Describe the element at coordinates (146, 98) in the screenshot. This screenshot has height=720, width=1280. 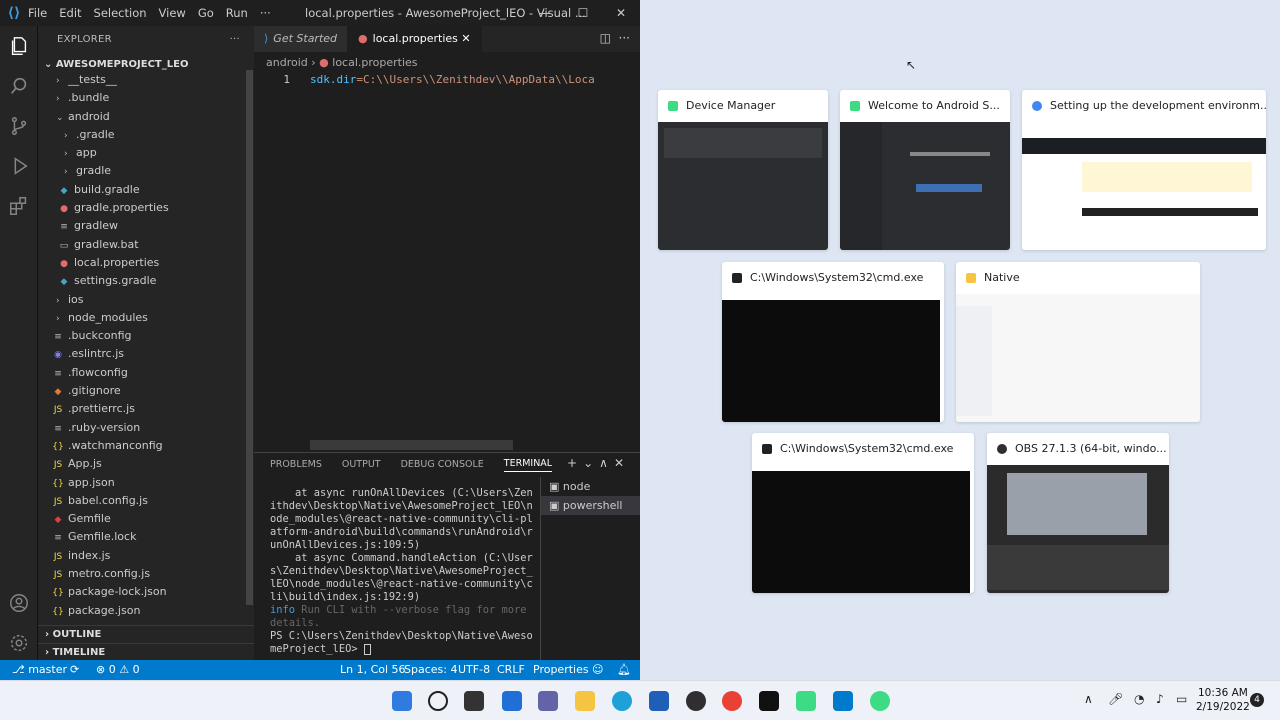
I see `file-tree-item: › .bundle` at that location.